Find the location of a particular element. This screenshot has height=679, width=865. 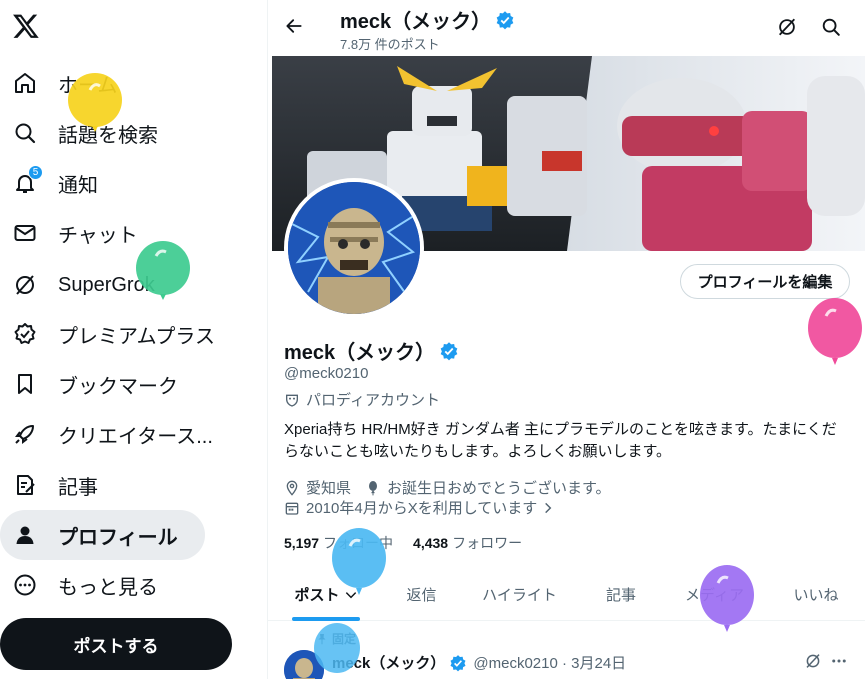

nav-item-profile: プロフィール is located at coordinates (102, 535).